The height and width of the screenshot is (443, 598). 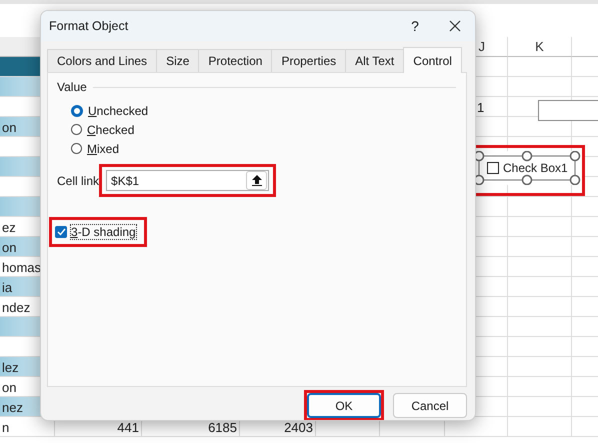 I want to click on close-icon, so click(x=455, y=26).